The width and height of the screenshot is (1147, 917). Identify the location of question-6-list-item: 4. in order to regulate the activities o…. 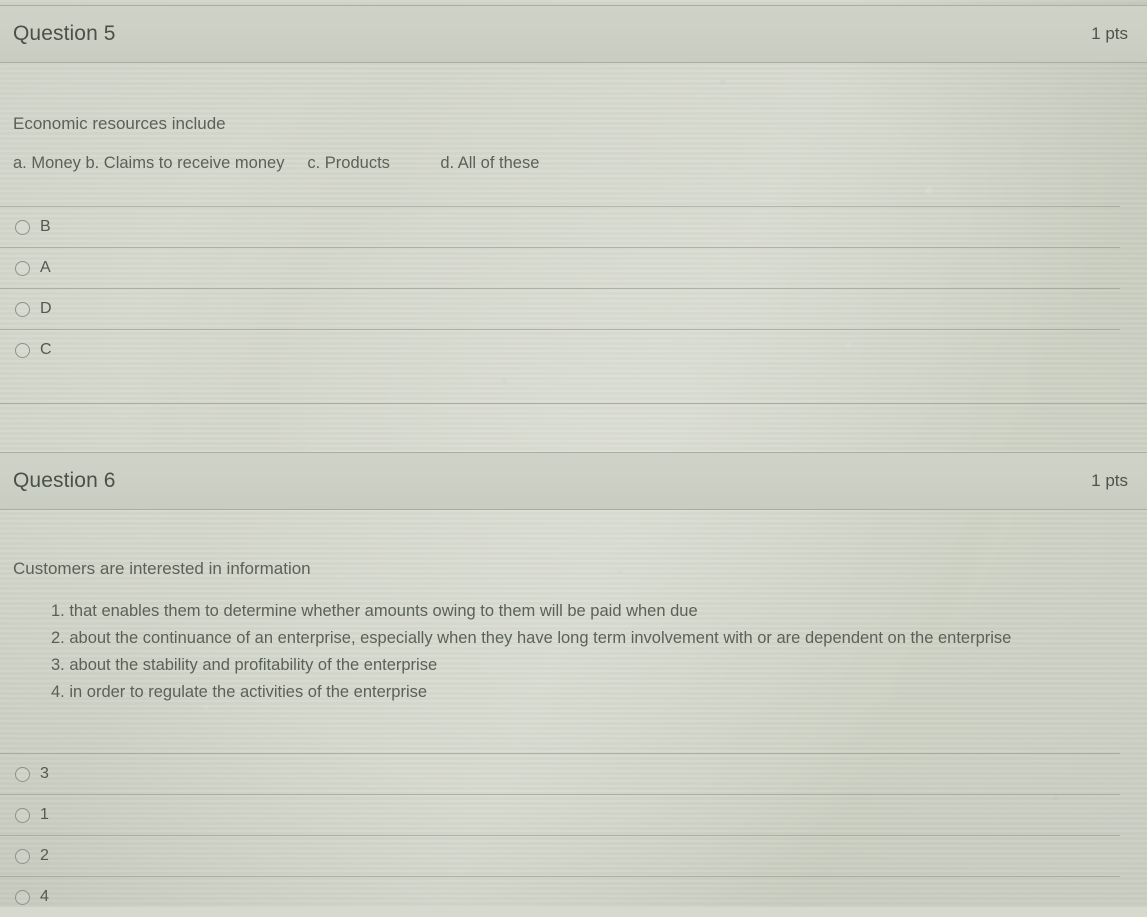
(239, 692).